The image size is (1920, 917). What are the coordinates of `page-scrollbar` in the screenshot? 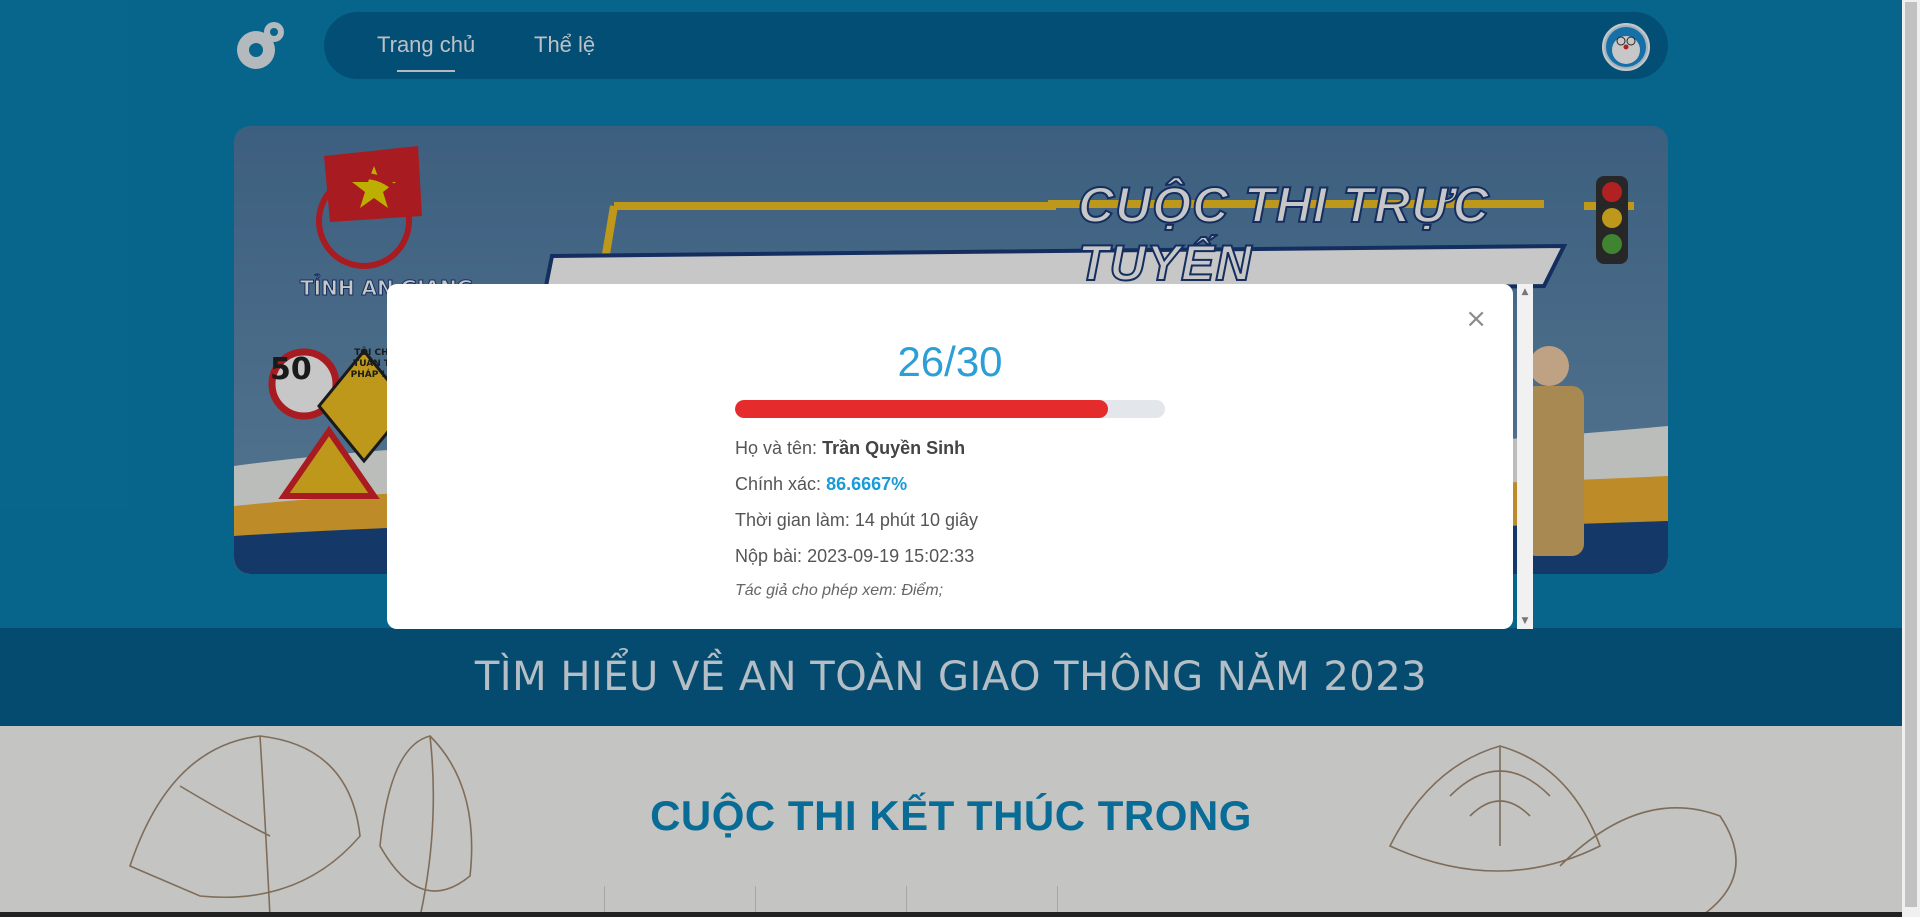 It's located at (1911, 458).